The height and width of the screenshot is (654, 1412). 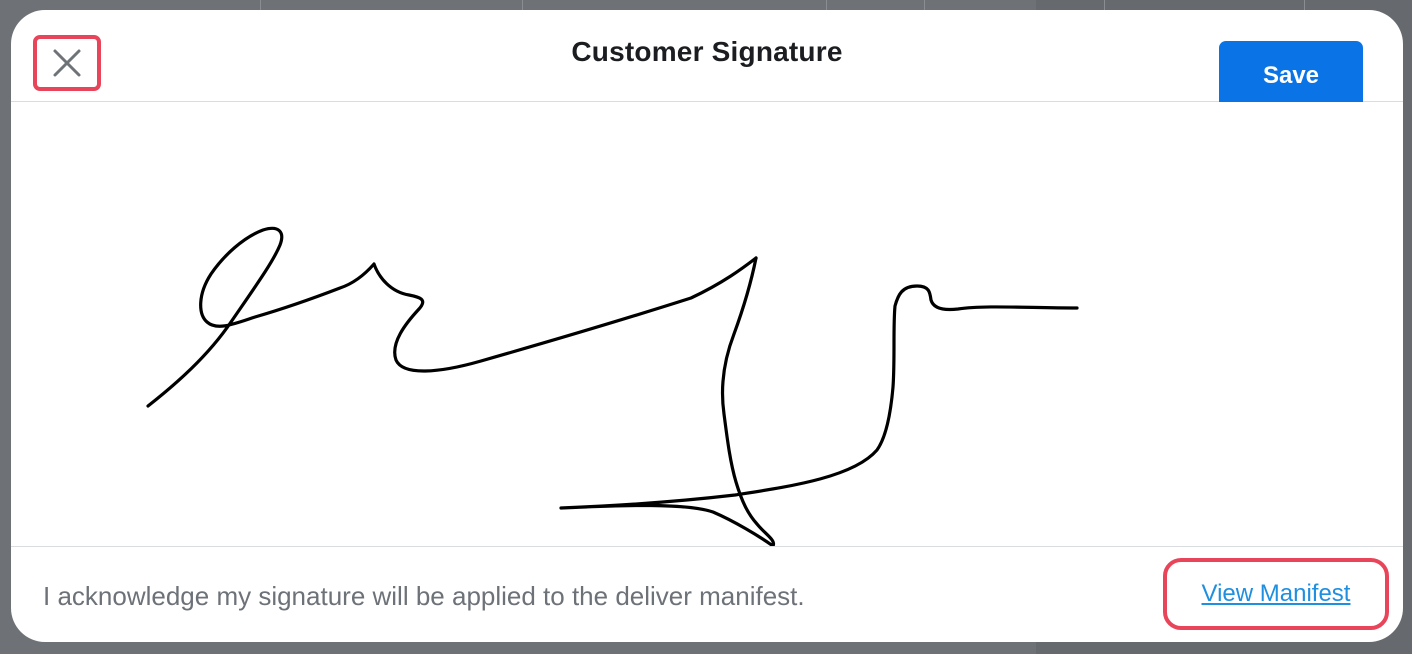 What do you see at coordinates (1291, 75) in the screenshot?
I see `save-button: Save` at bounding box center [1291, 75].